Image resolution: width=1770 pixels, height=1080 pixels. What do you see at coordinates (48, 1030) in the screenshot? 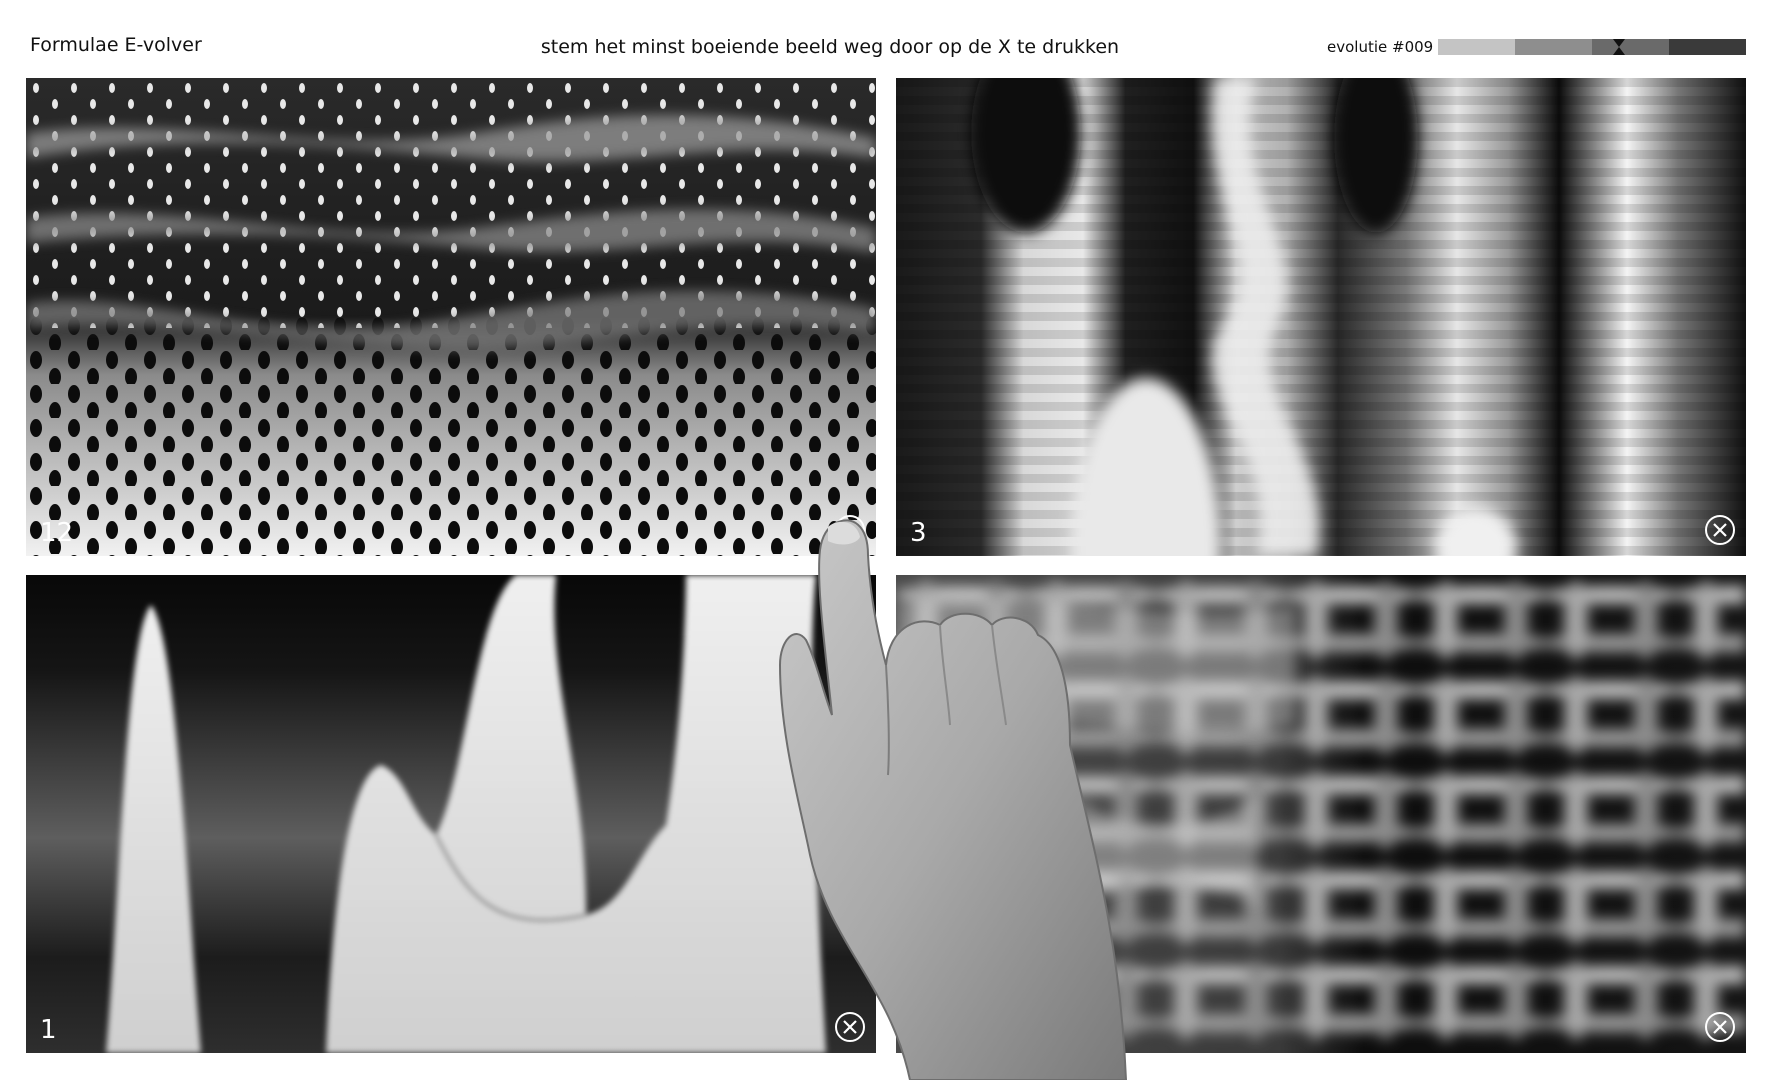
I see `tile-number: 1` at bounding box center [48, 1030].